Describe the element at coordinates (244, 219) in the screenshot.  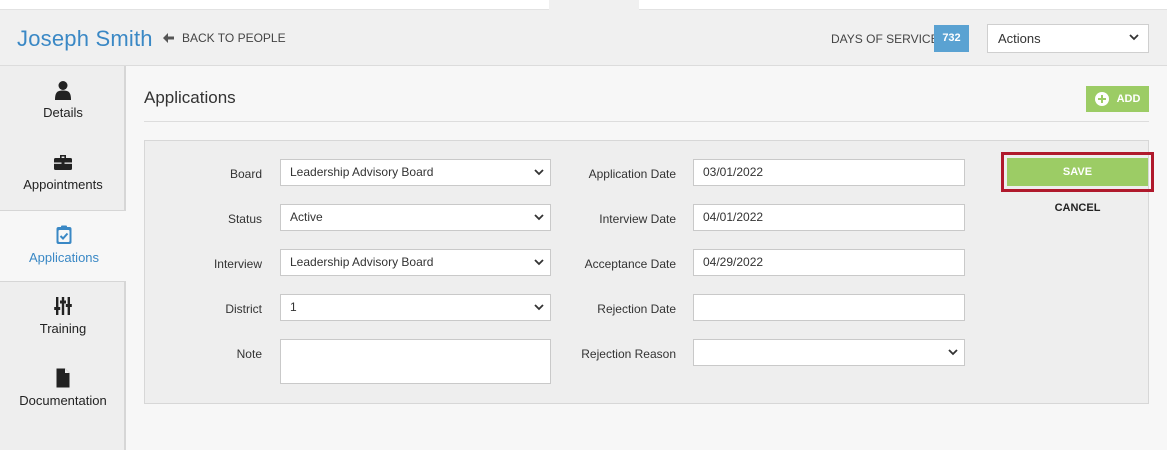
I see `status-label: Status` at that location.